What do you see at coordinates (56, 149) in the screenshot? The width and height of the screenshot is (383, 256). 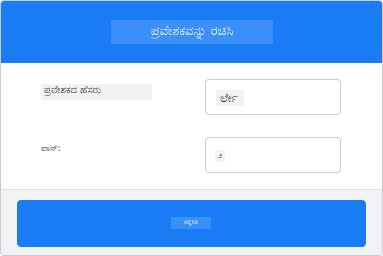 I see `password-label: ಪಾಸ್:` at bounding box center [56, 149].